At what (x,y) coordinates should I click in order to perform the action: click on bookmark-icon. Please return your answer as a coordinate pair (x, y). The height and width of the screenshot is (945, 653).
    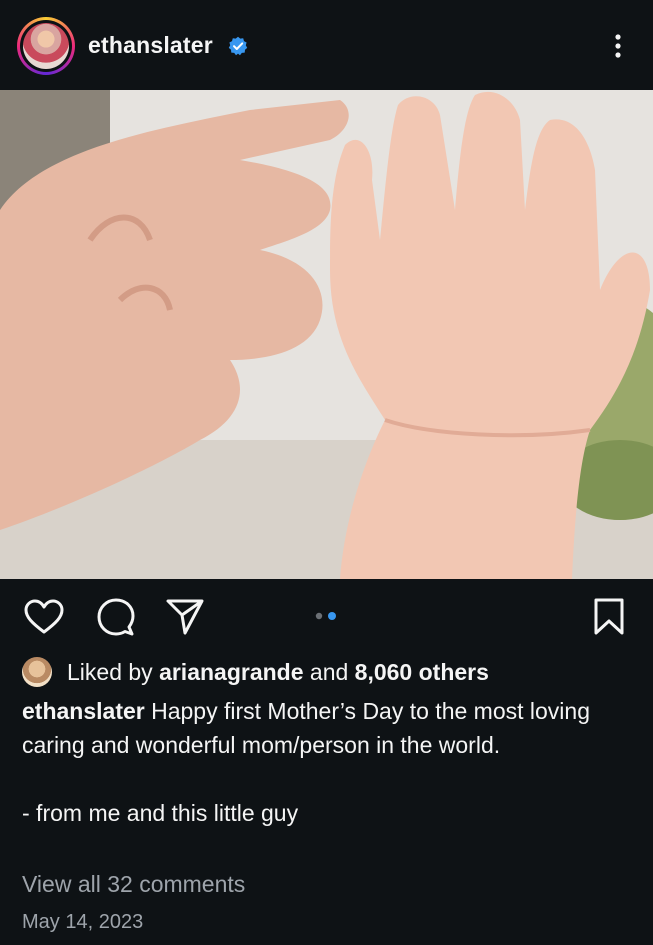
    Looking at the image, I should click on (609, 617).